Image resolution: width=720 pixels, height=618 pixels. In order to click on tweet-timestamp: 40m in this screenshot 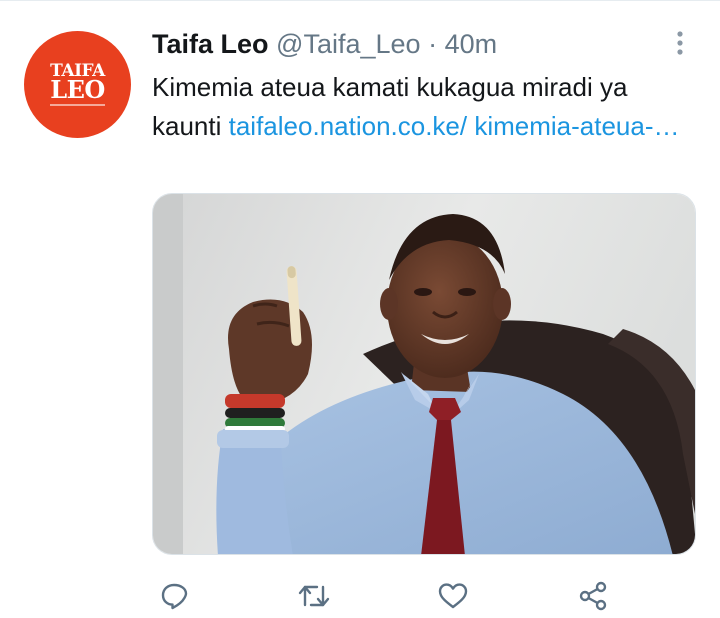, I will do `click(471, 44)`.